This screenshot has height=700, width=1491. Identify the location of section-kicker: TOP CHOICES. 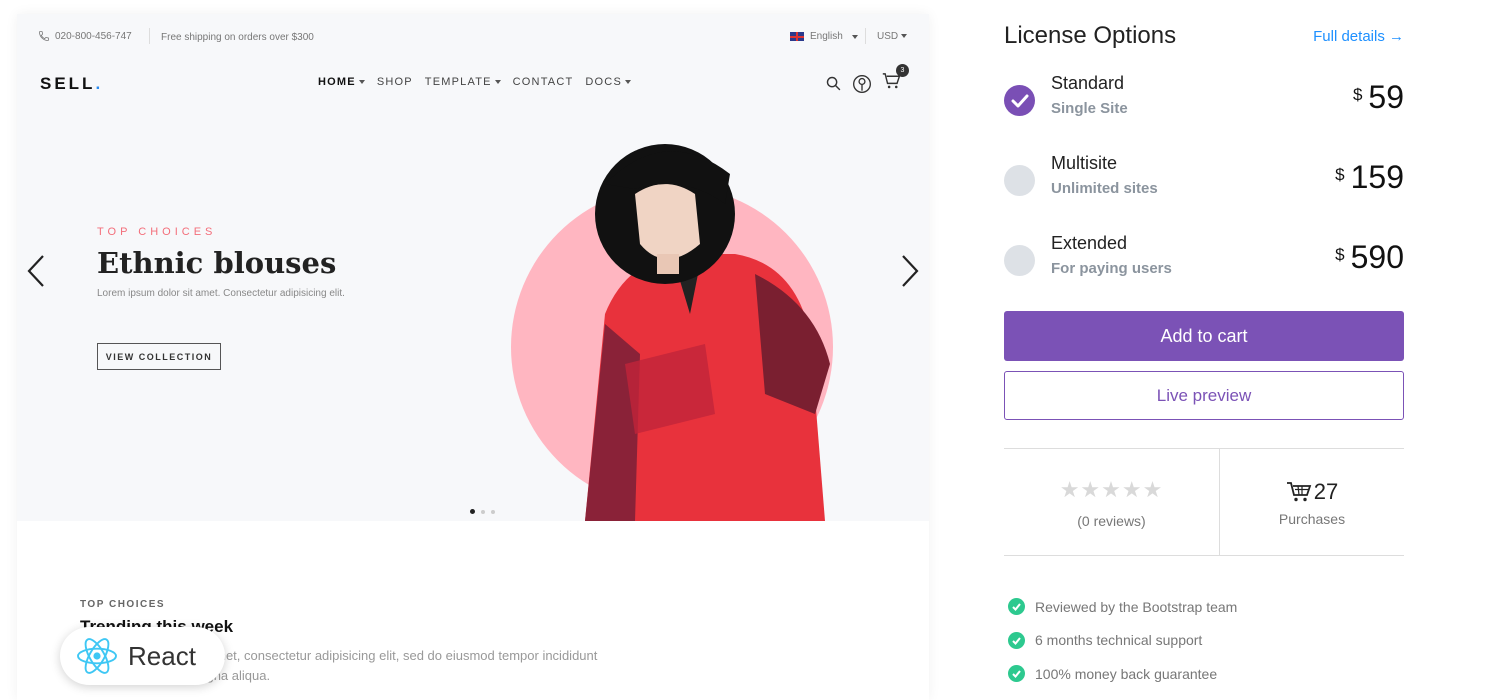
(123, 604).